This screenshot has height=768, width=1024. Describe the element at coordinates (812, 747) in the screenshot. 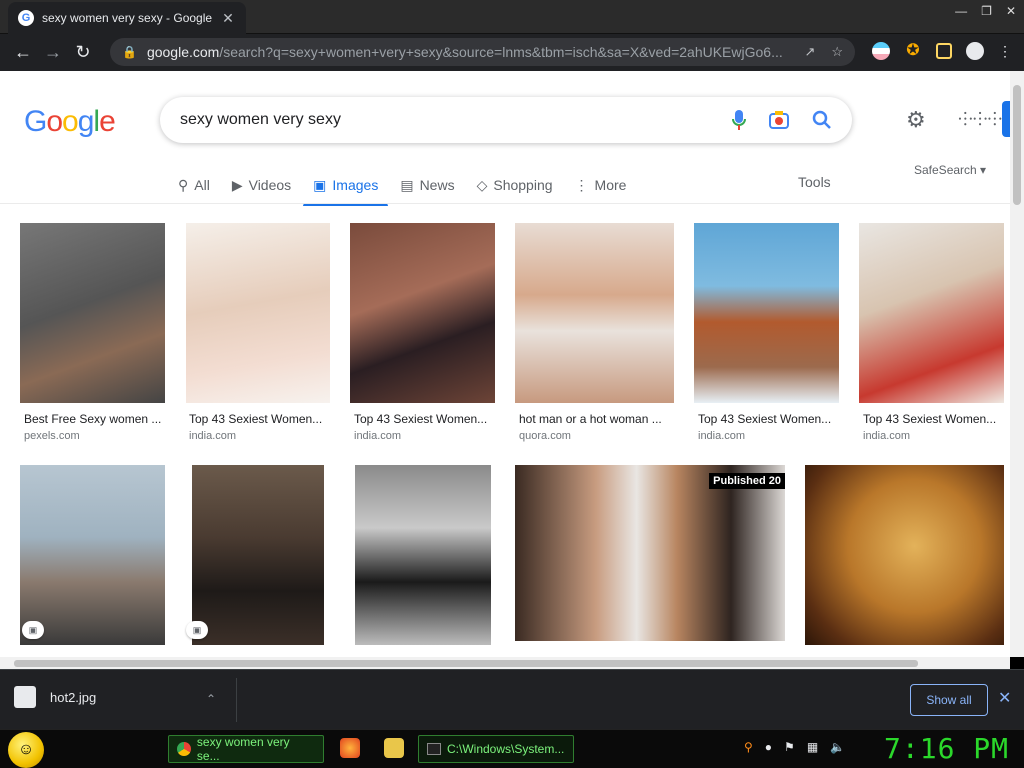

I see `network-icon: ▦` at that location.